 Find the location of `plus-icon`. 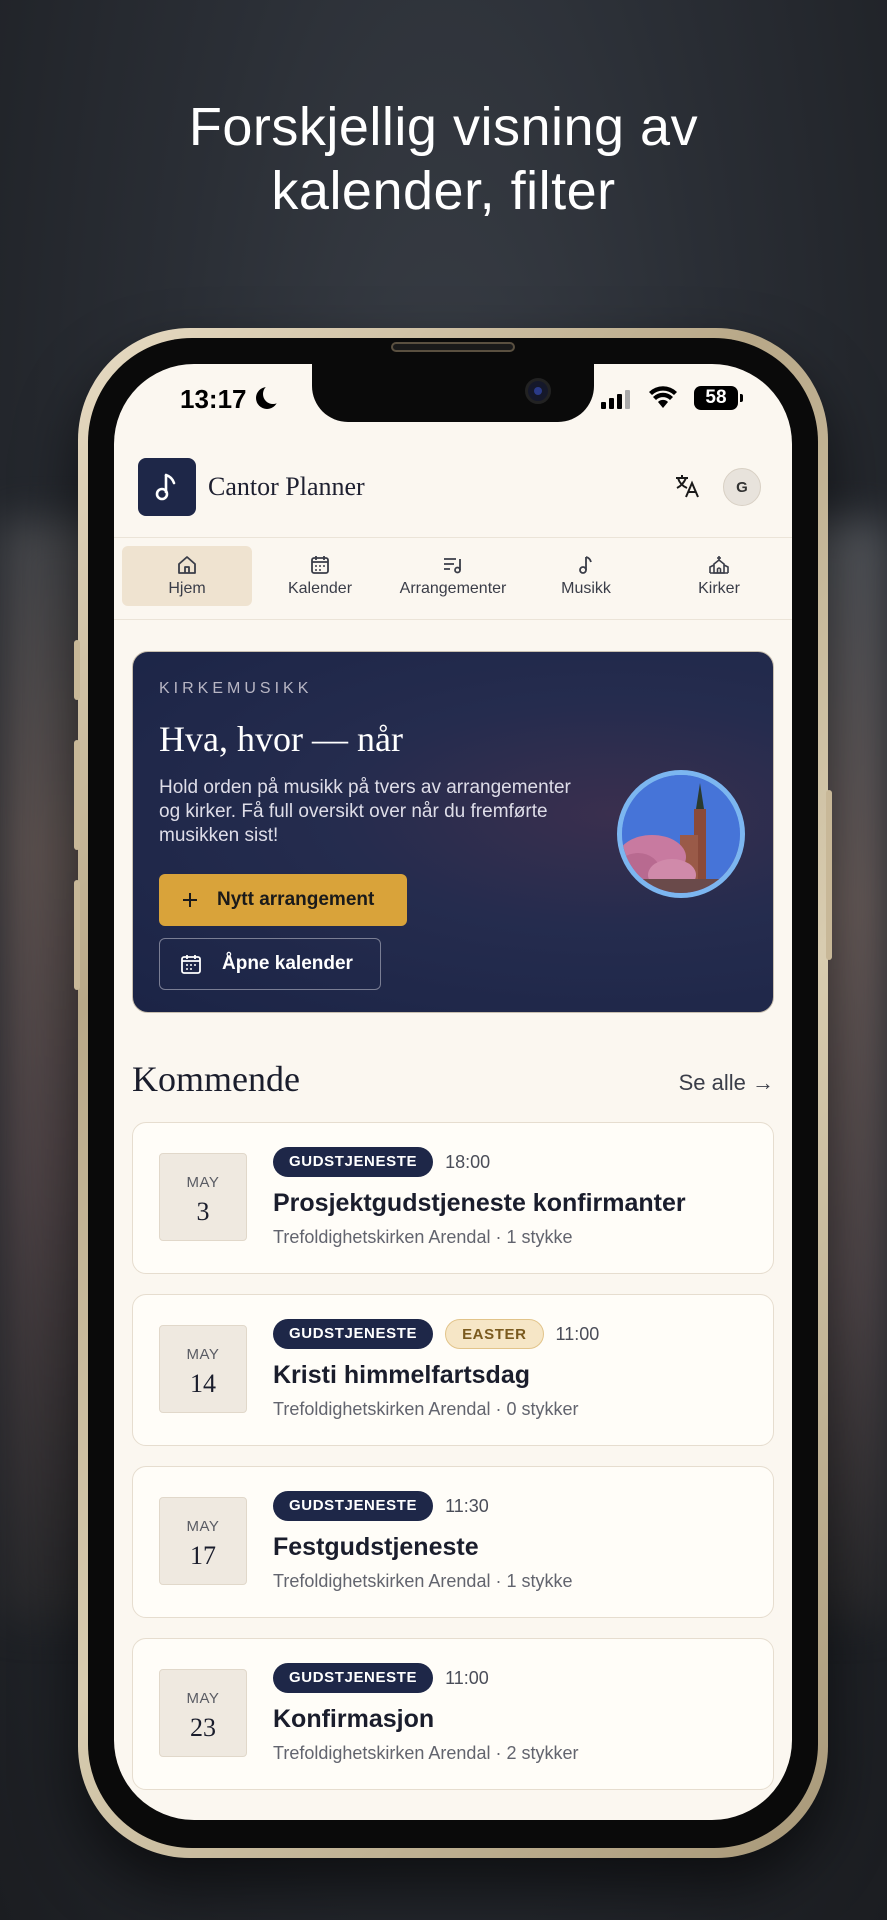

plus-icon is located at coordinates (190, 900).